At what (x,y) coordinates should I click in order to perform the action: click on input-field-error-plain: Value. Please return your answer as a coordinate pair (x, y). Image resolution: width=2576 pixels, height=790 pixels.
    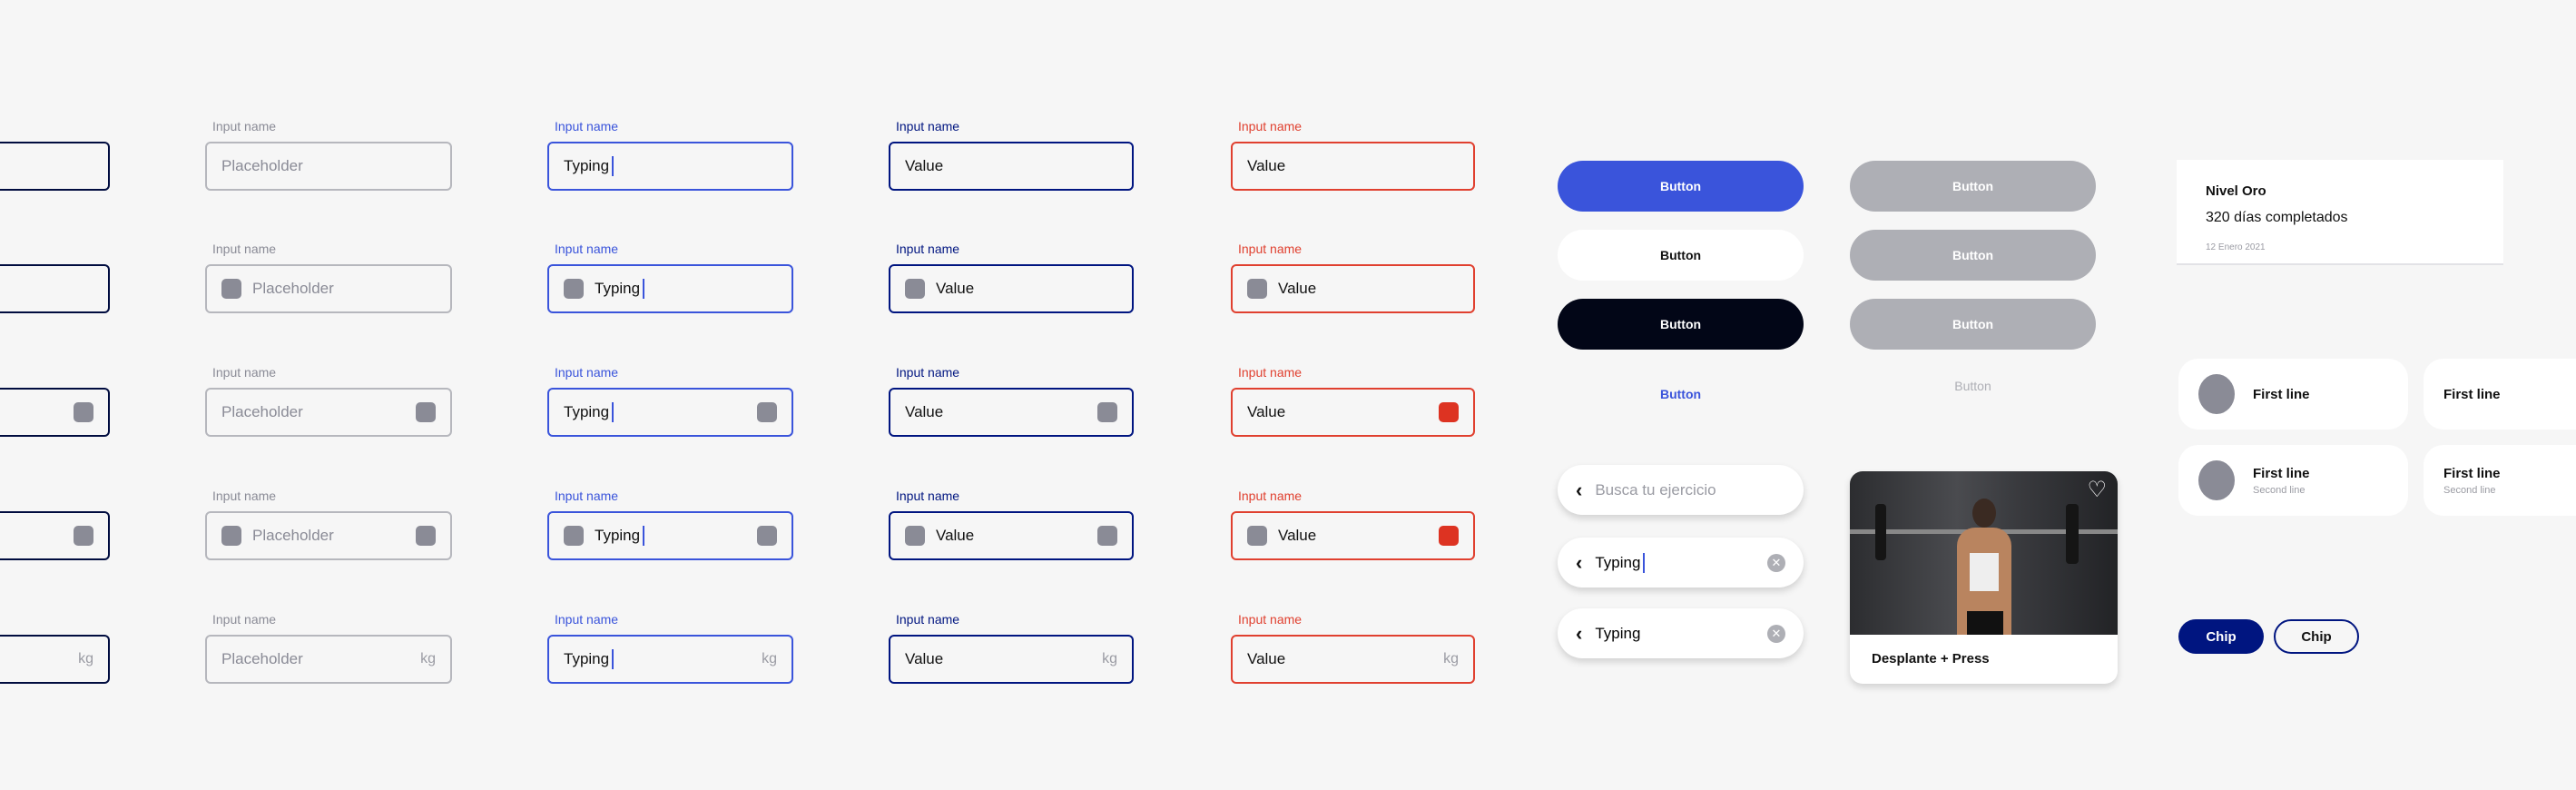
    Looking at the image, I should click on (1353, 167).